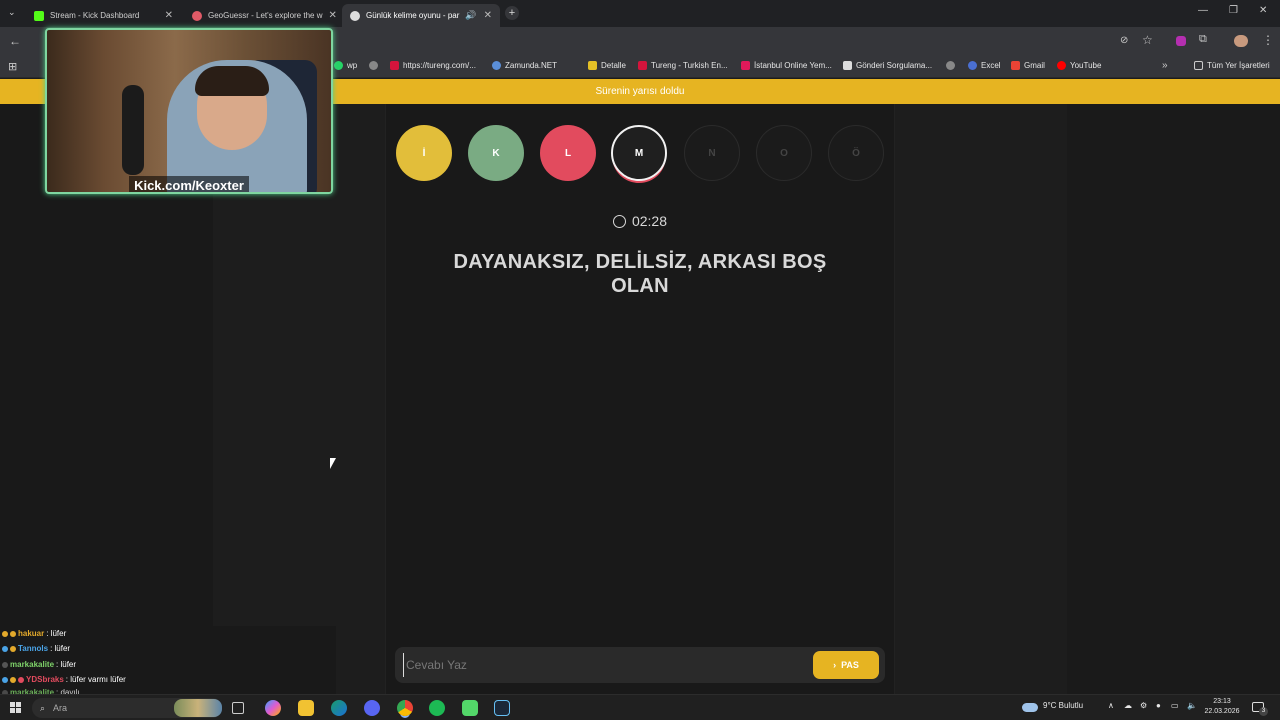  Describe the element at coordinates (1030, 707) in the screenshot. I see `weather-cloud-icon` at that location.